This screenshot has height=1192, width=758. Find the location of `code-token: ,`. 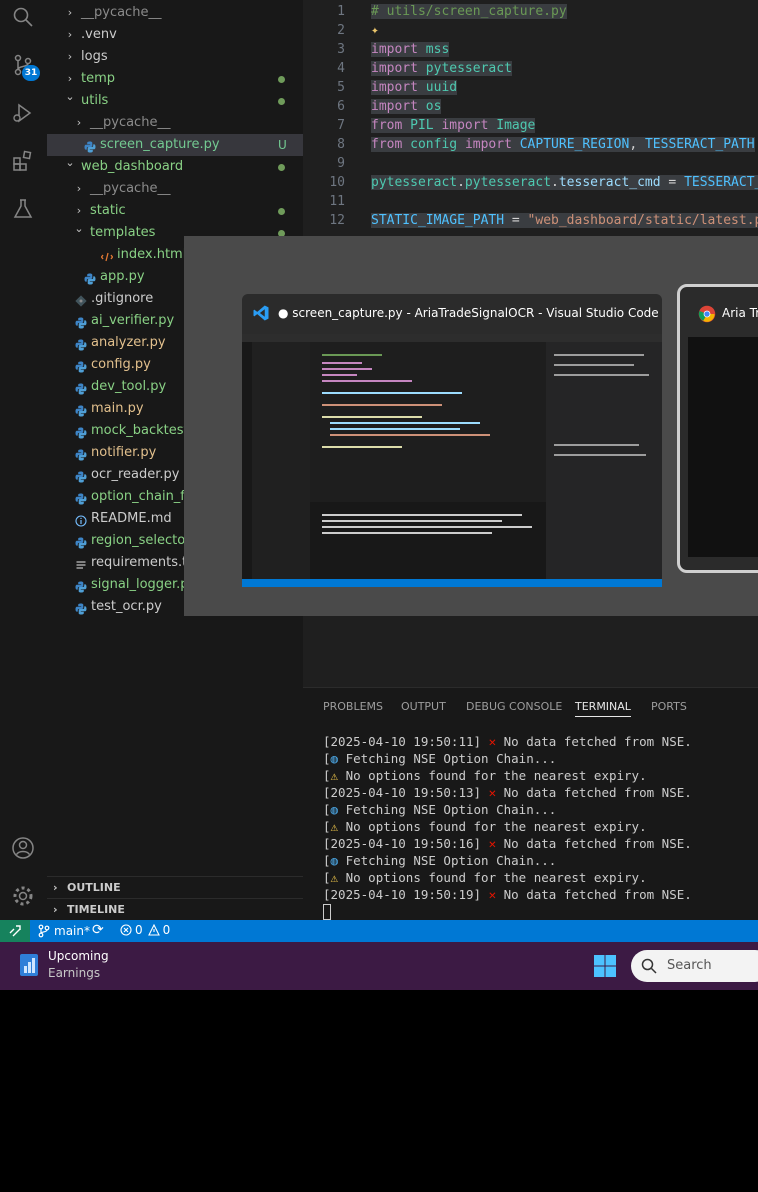

code-token: , is located at coordinates (637, 144).